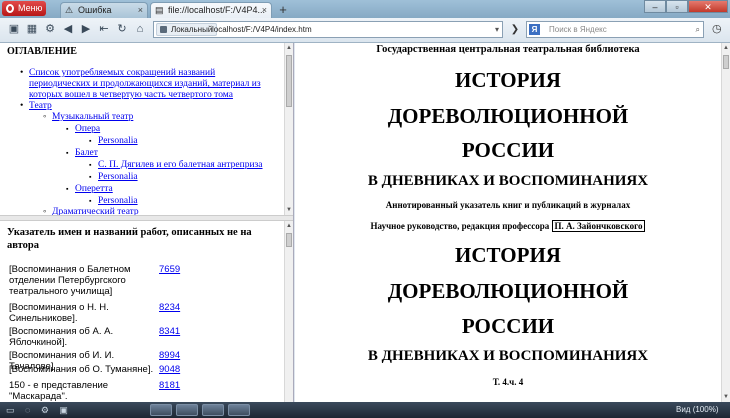 The height and width of the screenshot is (418, 730). Describe the element at coordinates (169, 369) in the screenshot. I see `index-link: 9048` at that location.